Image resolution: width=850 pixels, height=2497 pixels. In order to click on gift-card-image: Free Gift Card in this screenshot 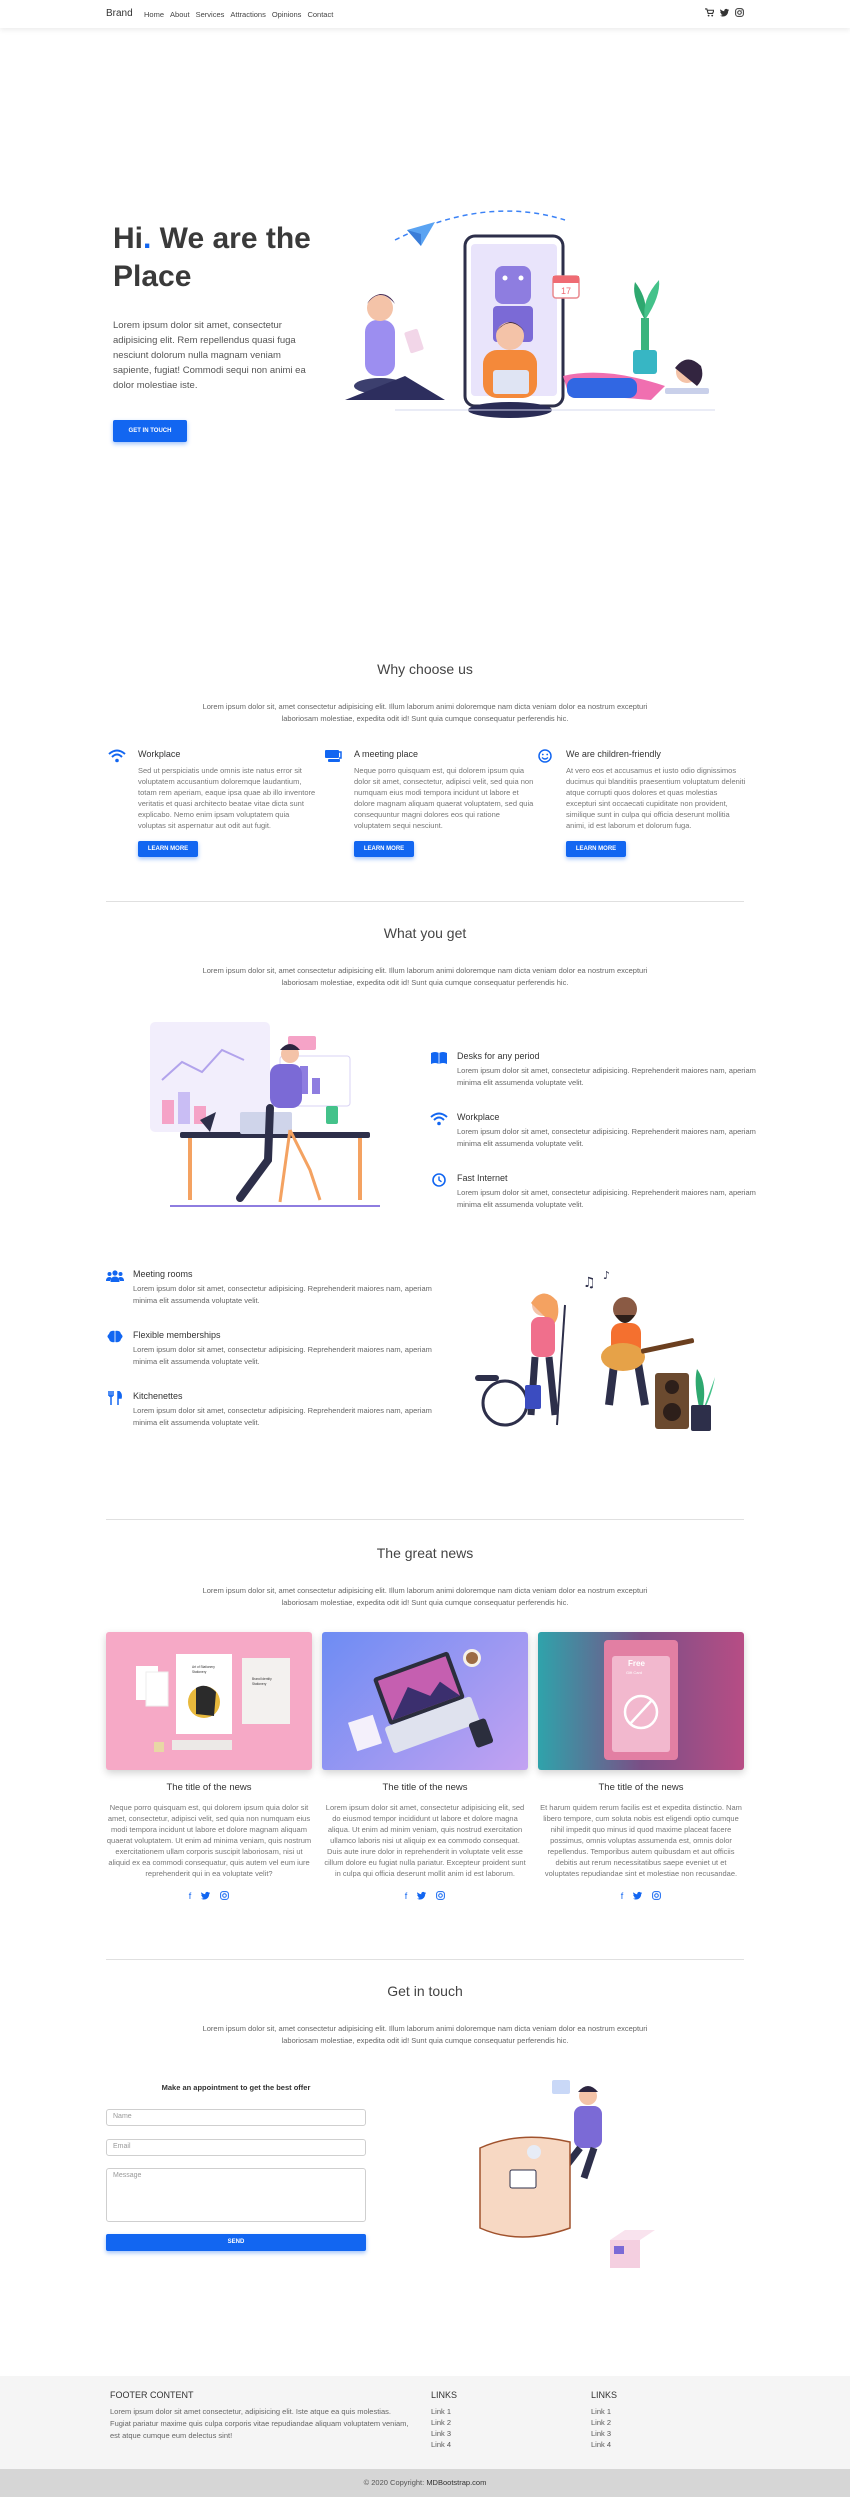, I will do `click(641, 1701)`.